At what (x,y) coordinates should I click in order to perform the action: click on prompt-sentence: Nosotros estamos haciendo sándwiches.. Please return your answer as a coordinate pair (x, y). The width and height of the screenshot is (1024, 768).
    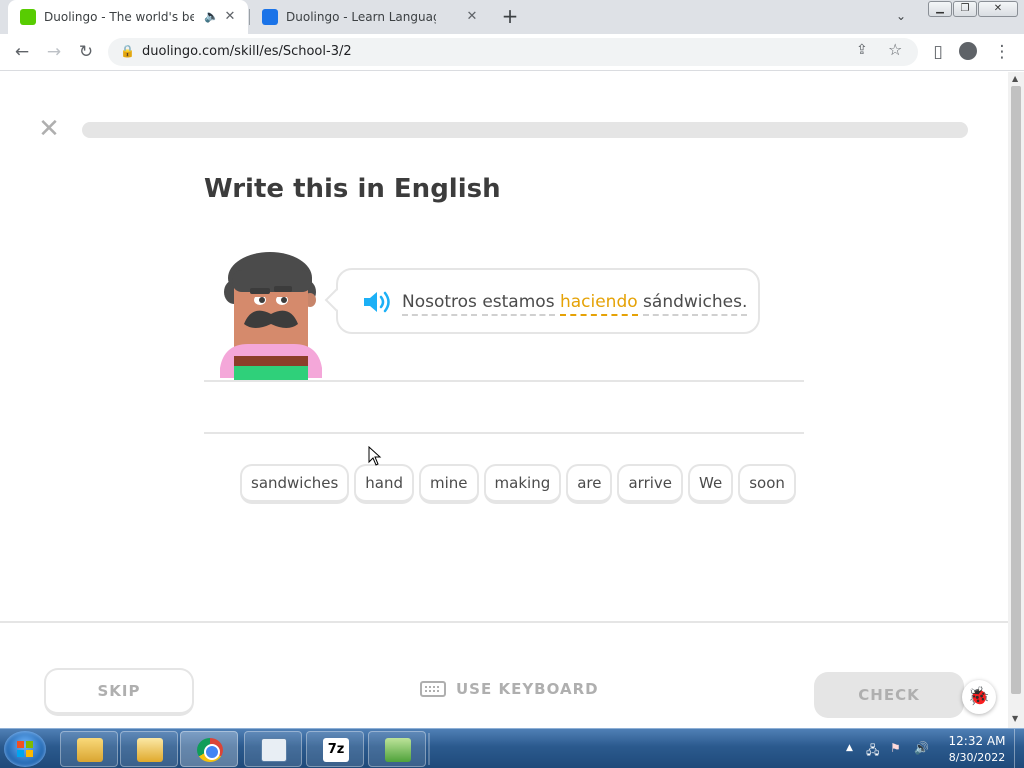
    Looking at the image, I should click on (575, 304).